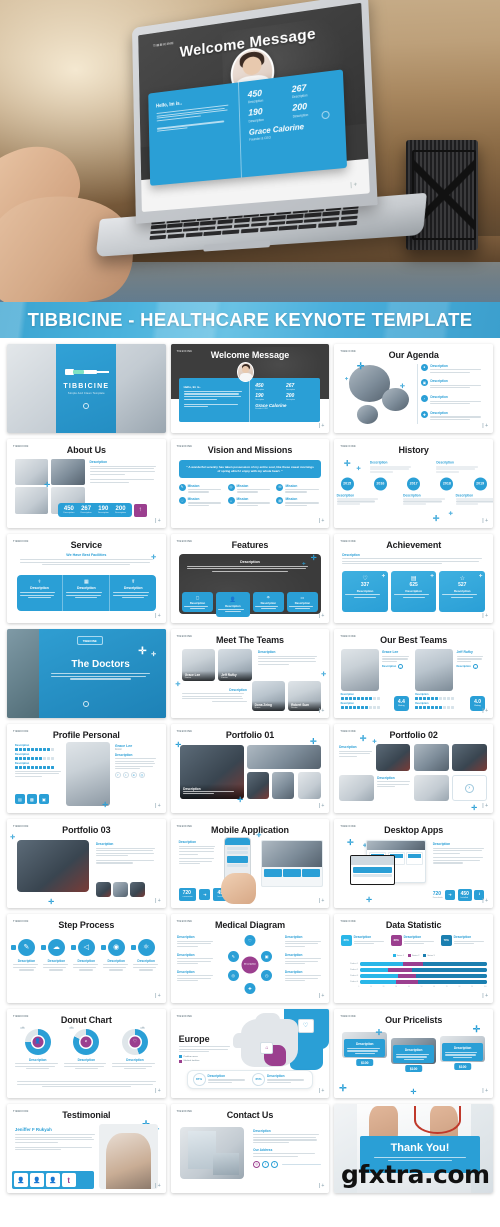 The width and height of the screenshot is (500, 1227). I want to click on hospital-marker-icon: ⌂, so click(267, 1048).